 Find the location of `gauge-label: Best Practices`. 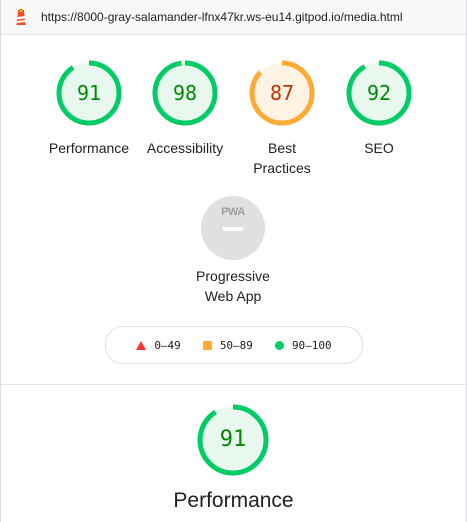

gauge-label: Best Practices is located at coordinates (282, 158).